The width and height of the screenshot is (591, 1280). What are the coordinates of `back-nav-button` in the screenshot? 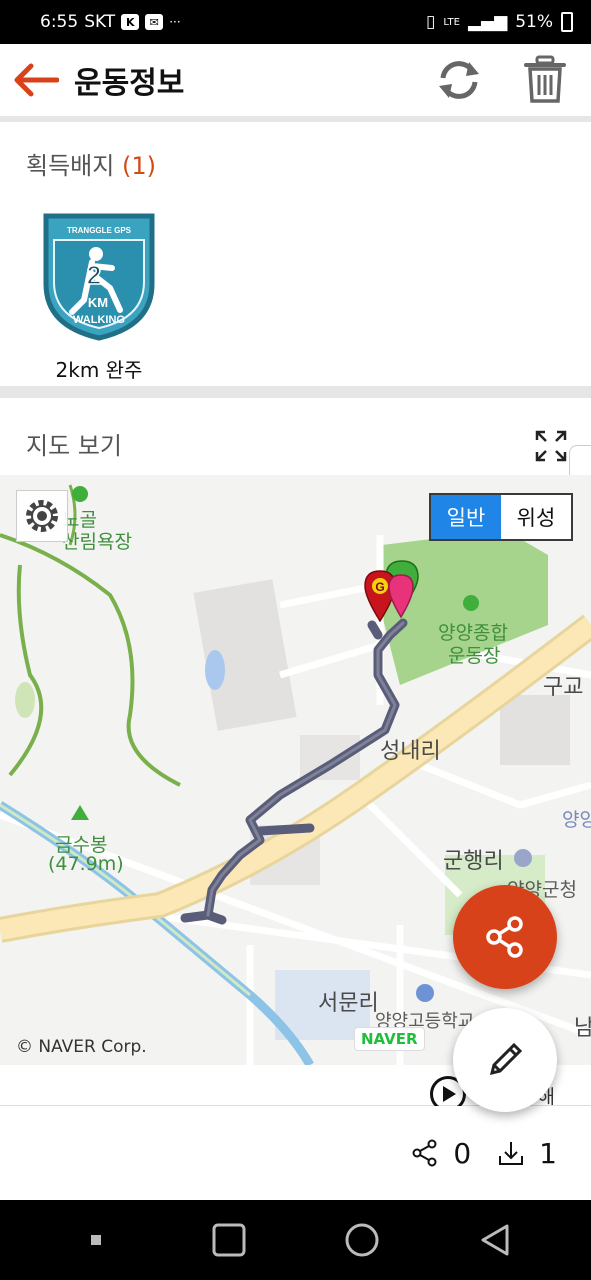 It's located at (495, 1240).